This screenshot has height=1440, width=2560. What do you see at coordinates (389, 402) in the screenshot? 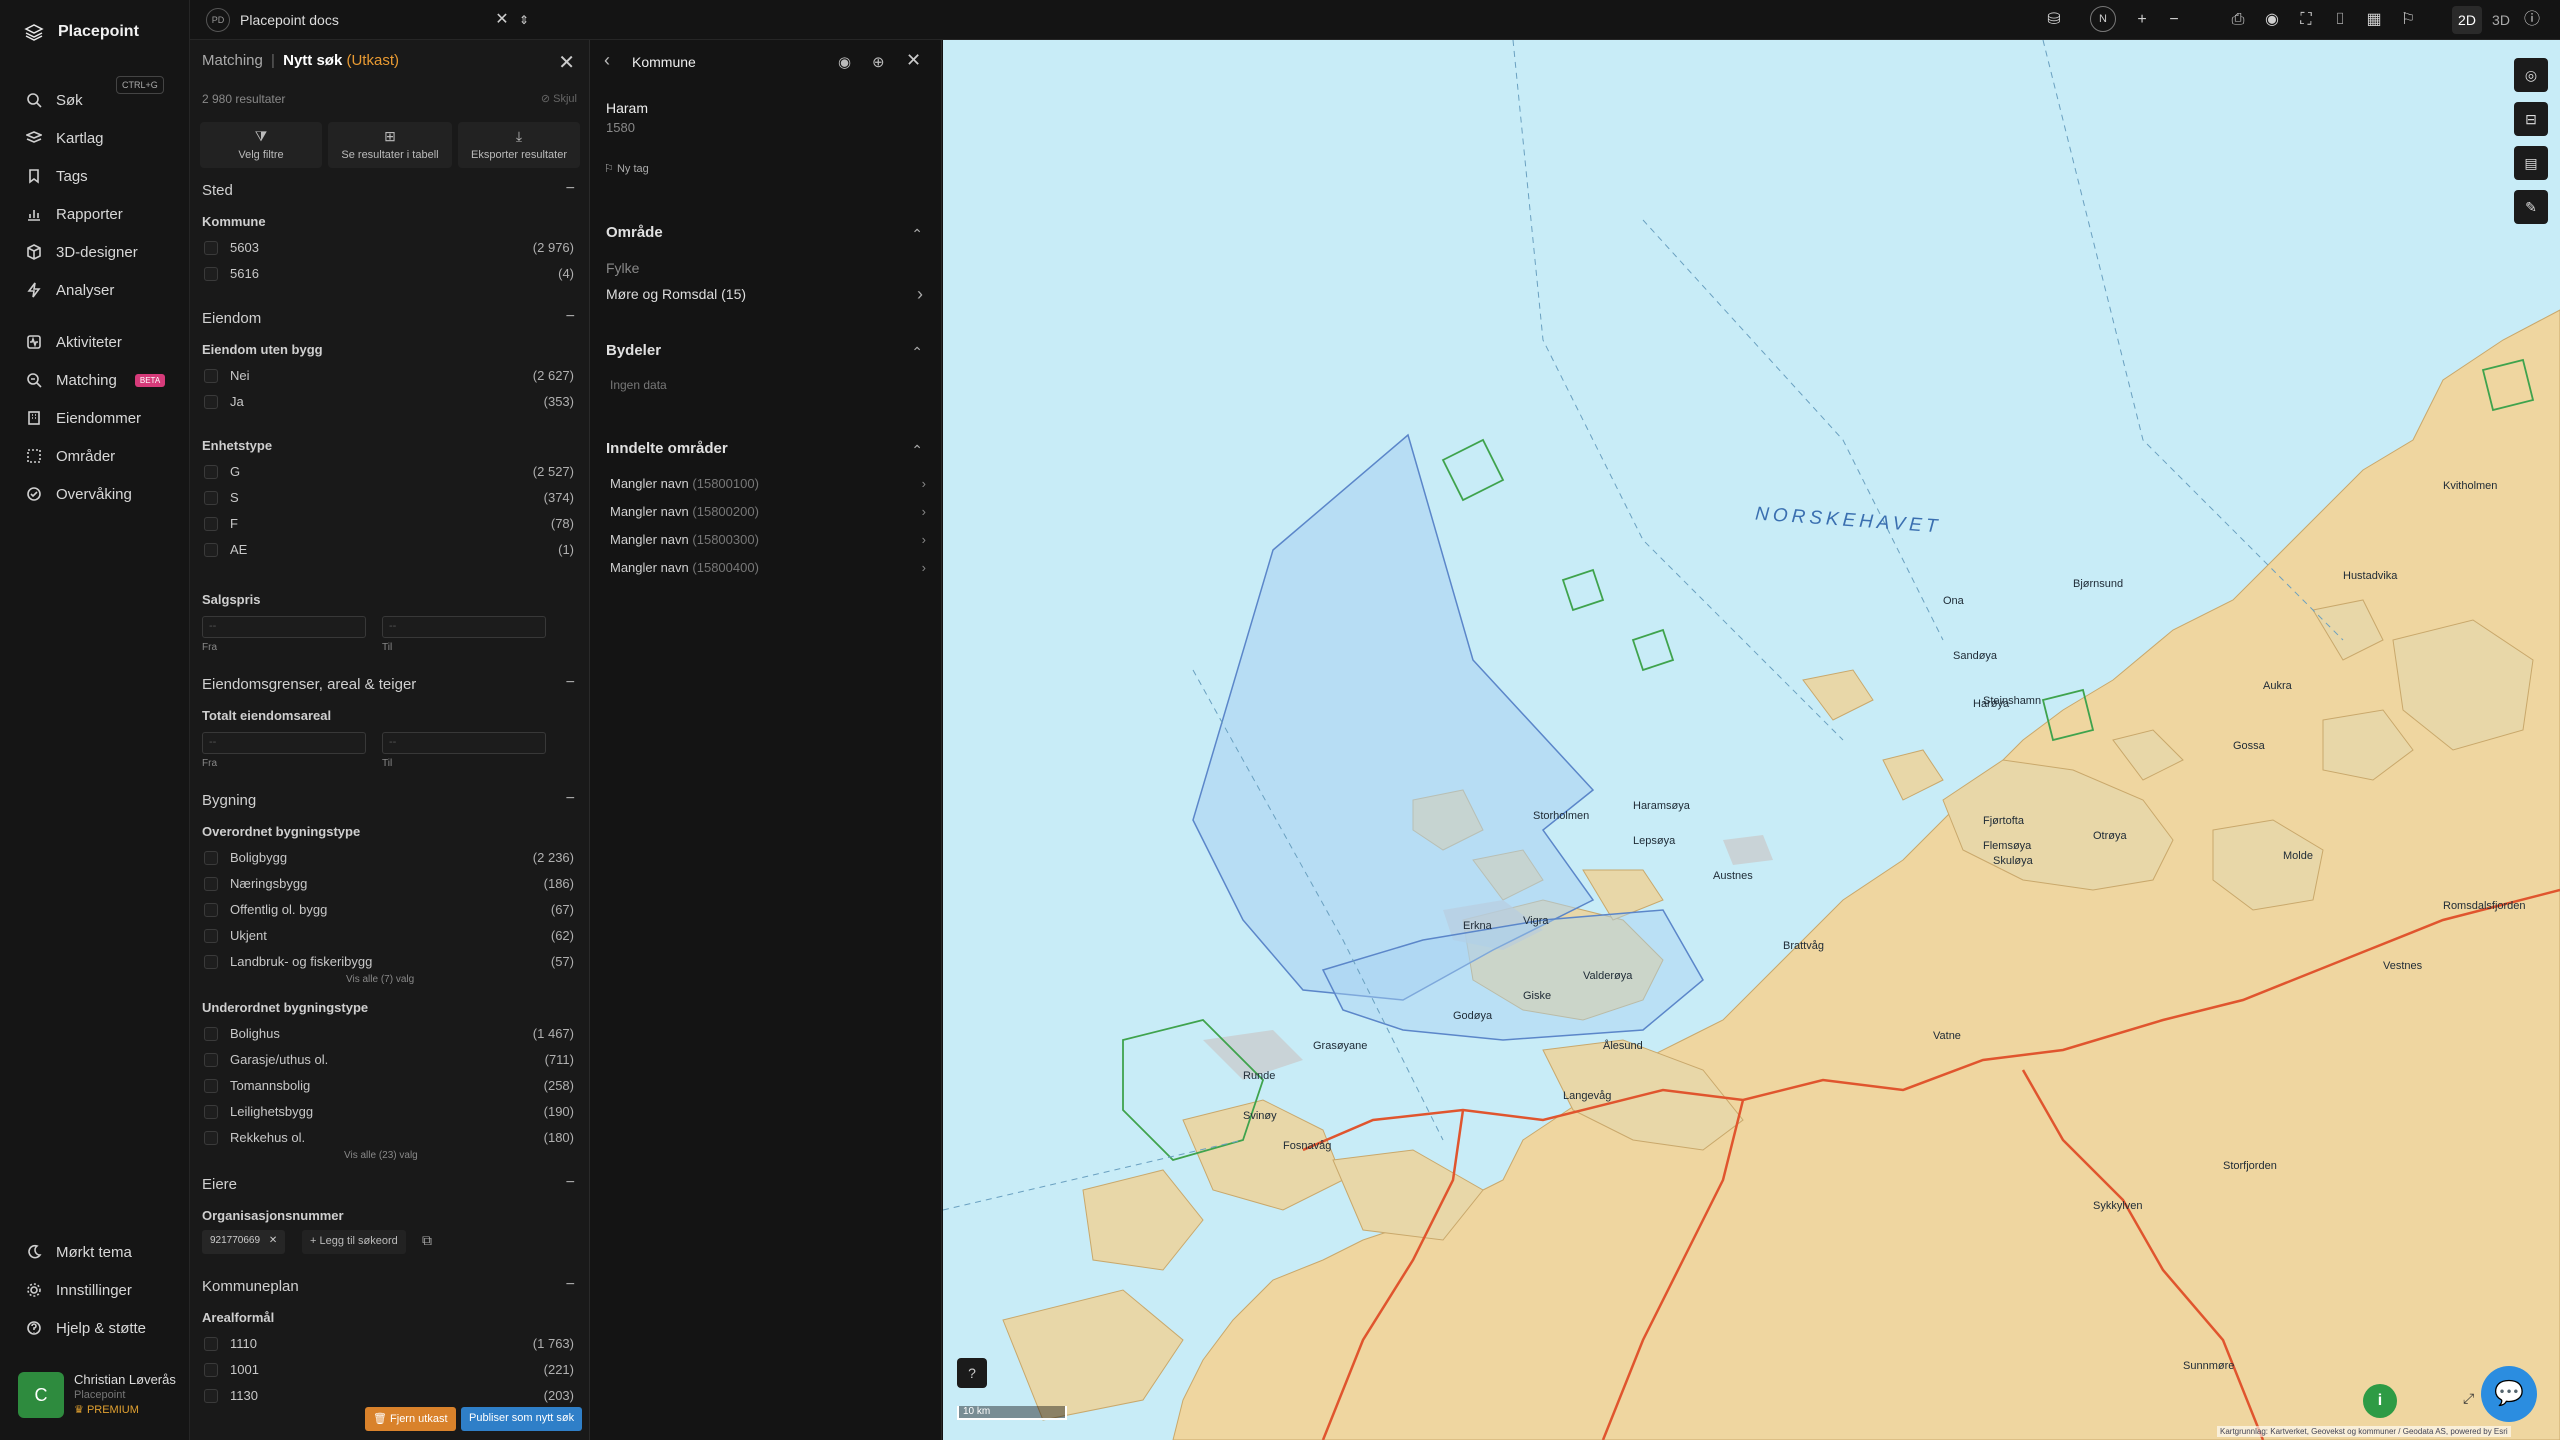
I see `filter-option: Ja (353)` at bounding box center [389, 402].